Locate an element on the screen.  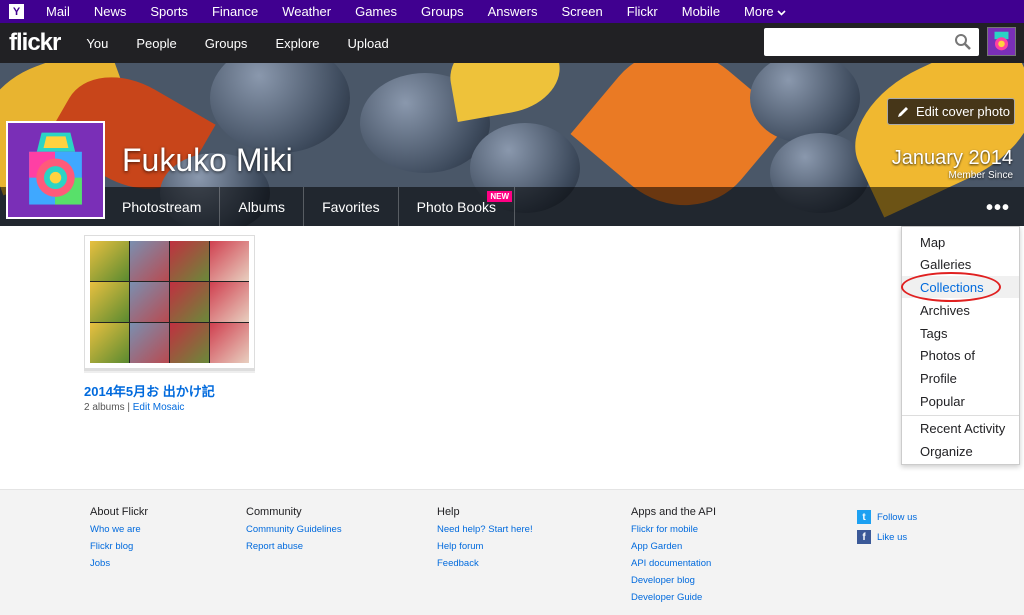
nav-explore: Explore is located at coordinates (297, 43).